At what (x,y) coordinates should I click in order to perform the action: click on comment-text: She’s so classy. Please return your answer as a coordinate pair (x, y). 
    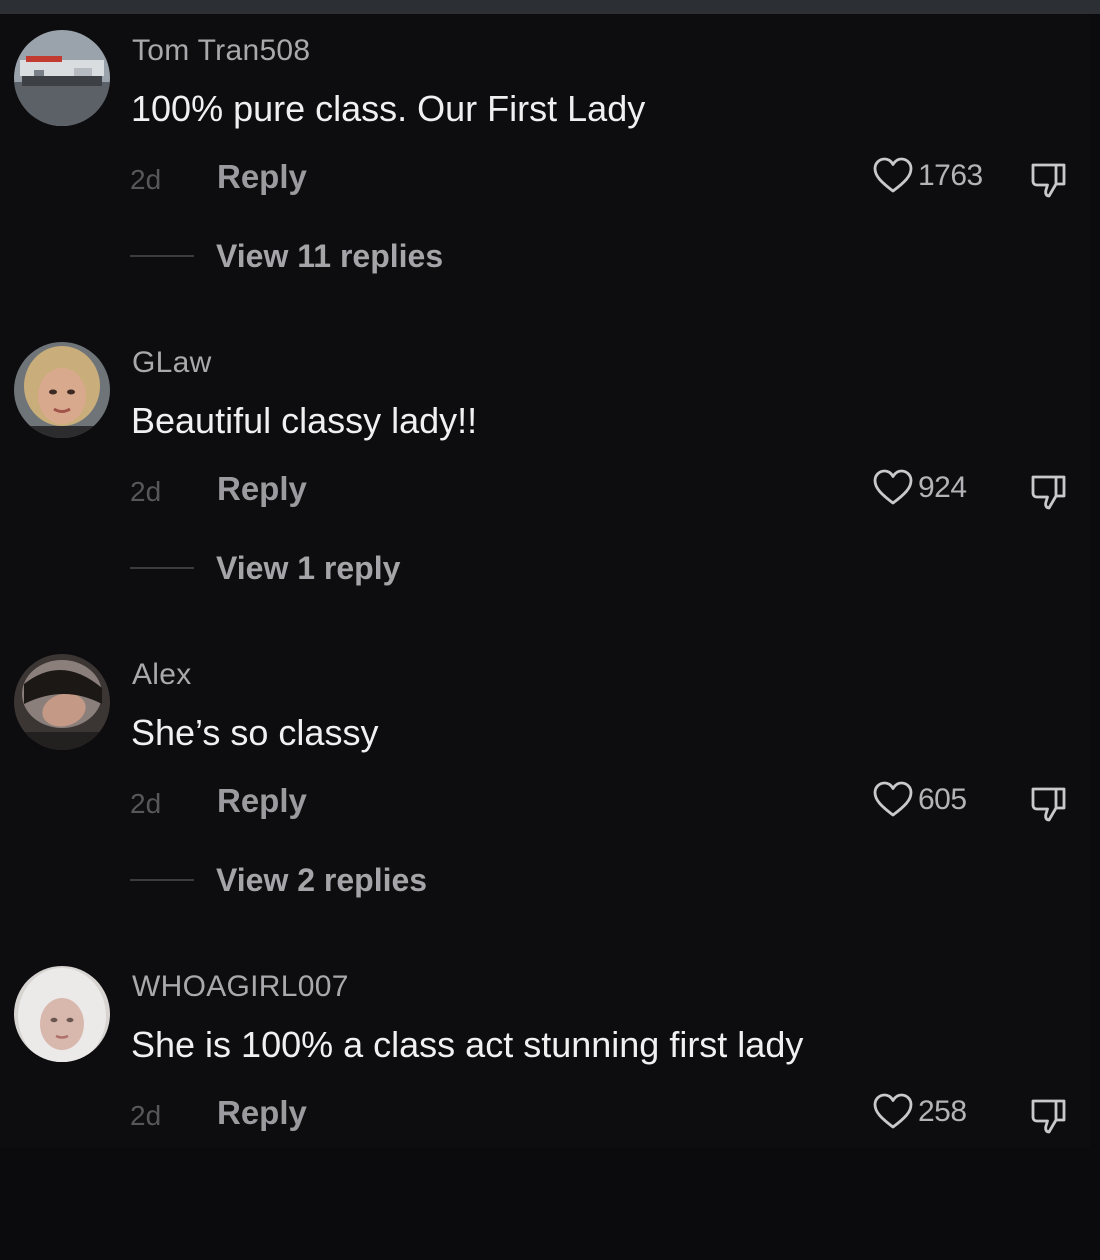
    Looking at the image, I should click on (255, 732).